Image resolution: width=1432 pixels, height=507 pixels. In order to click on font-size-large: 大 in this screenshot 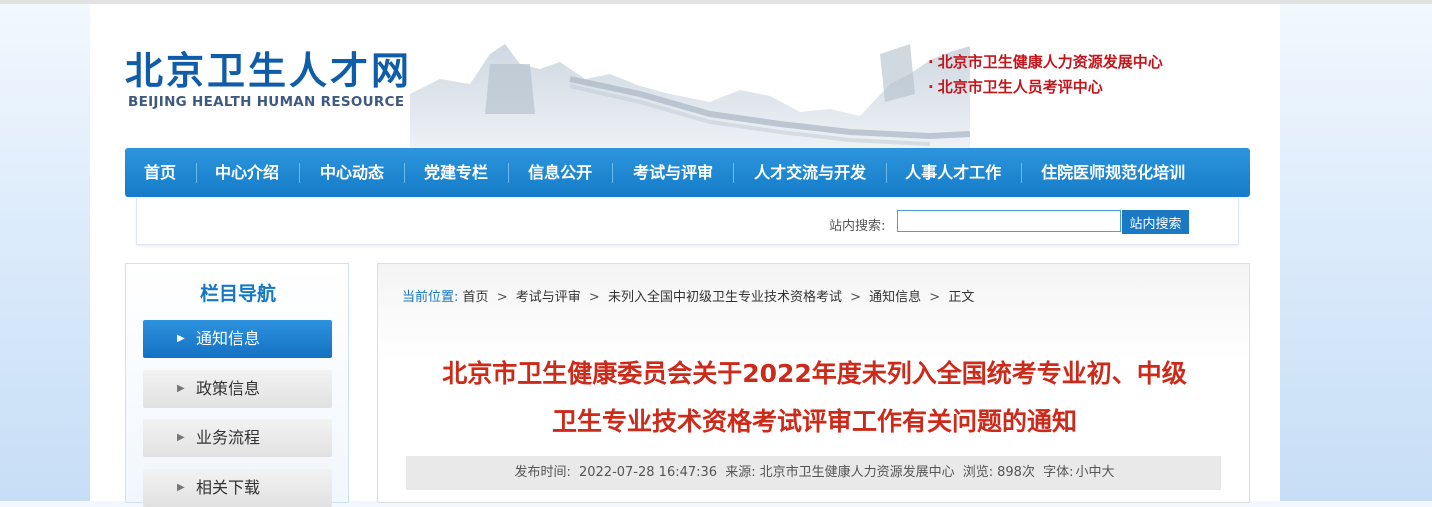, I will do `click(1108, 472)`.